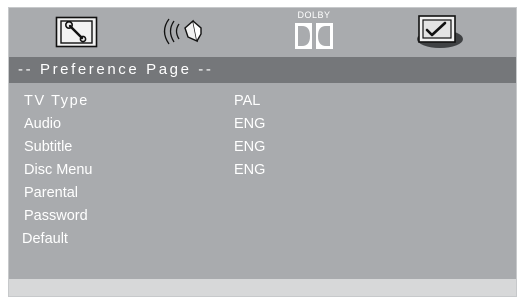 This screenshot has height=301, width=524. I want to click on tab-preference-page, so click(439, 30).